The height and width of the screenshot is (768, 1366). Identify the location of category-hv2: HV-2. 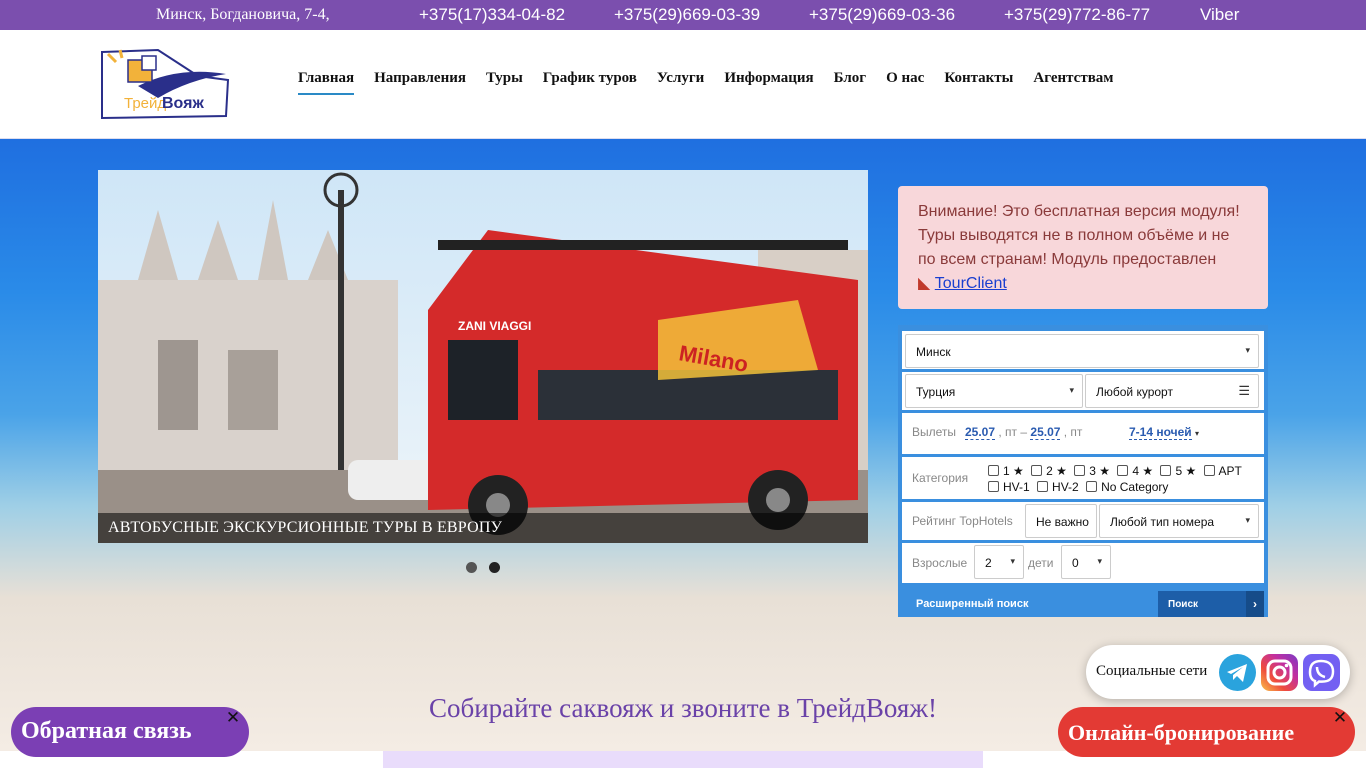
(1058, 487).